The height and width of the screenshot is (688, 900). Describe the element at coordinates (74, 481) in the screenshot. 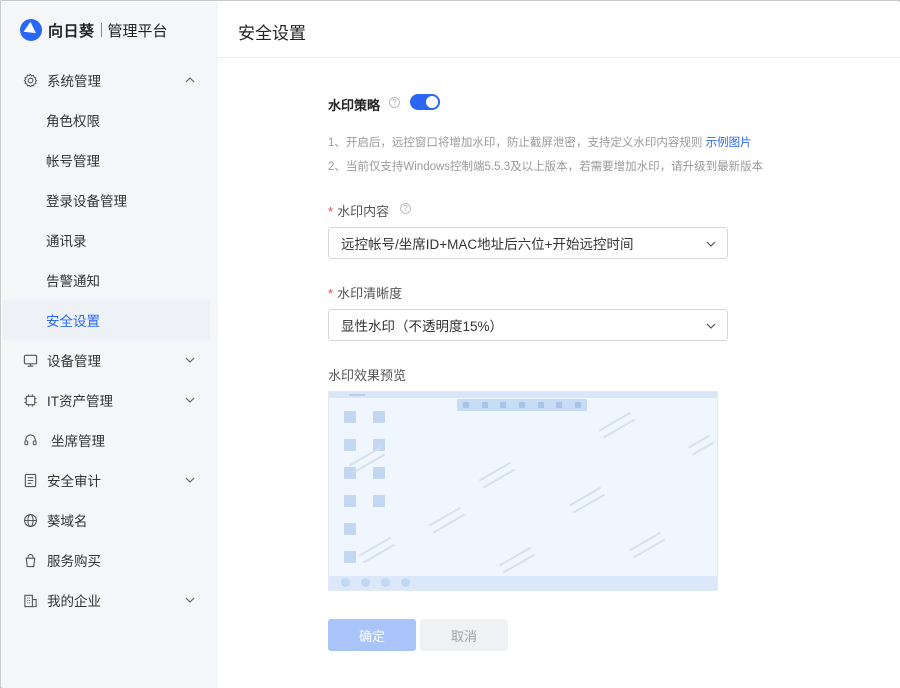

I see `sidebar-item-label: 安全审计` at that location.